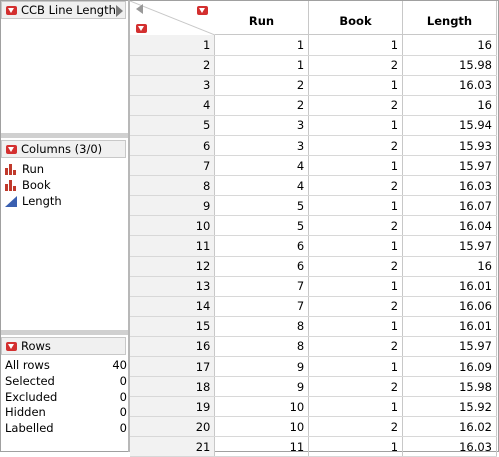  What do you see at coordinates (173, 65) in the screenshot?
I see `row-number: 2` at bounding box center [173, 65].